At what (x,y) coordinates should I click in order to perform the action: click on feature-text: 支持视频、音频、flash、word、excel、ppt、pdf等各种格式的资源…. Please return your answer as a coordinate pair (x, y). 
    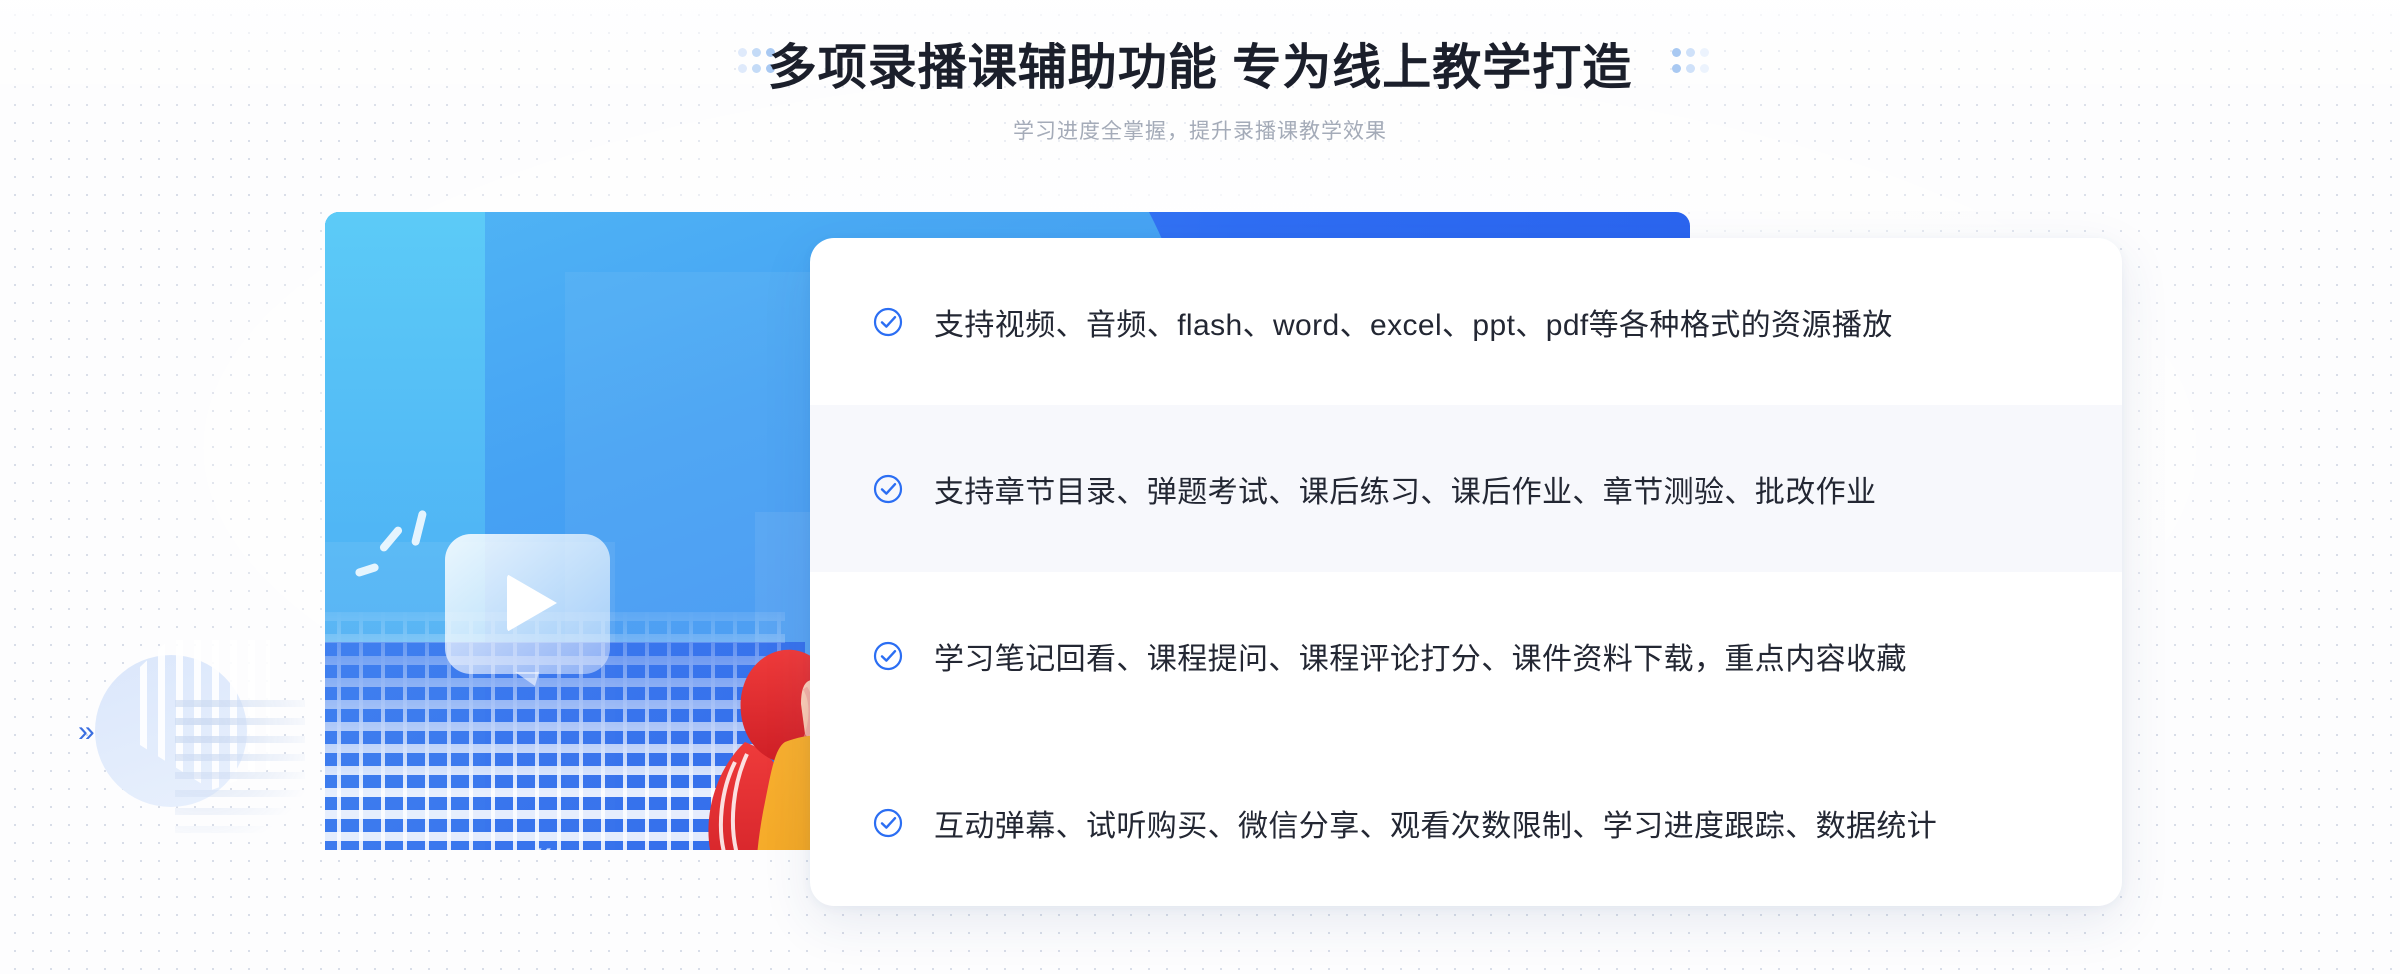
    Looking at the image, I should click on (1413, 325).